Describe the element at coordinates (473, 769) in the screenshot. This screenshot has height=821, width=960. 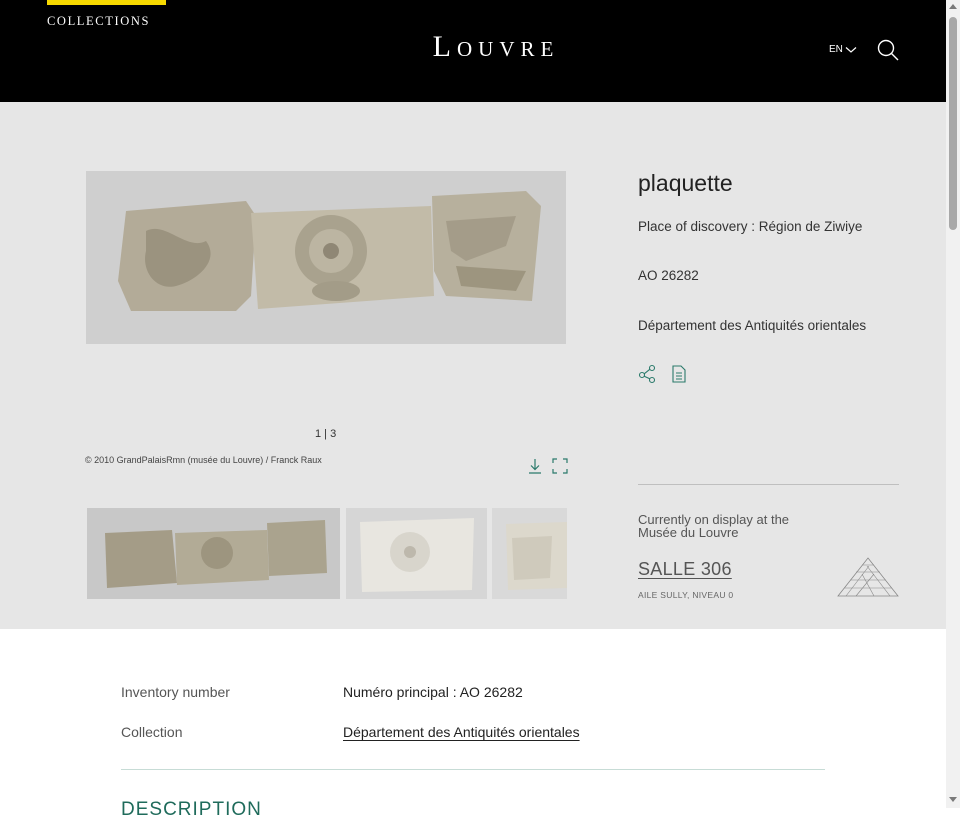
I see `details-separator` at that location.